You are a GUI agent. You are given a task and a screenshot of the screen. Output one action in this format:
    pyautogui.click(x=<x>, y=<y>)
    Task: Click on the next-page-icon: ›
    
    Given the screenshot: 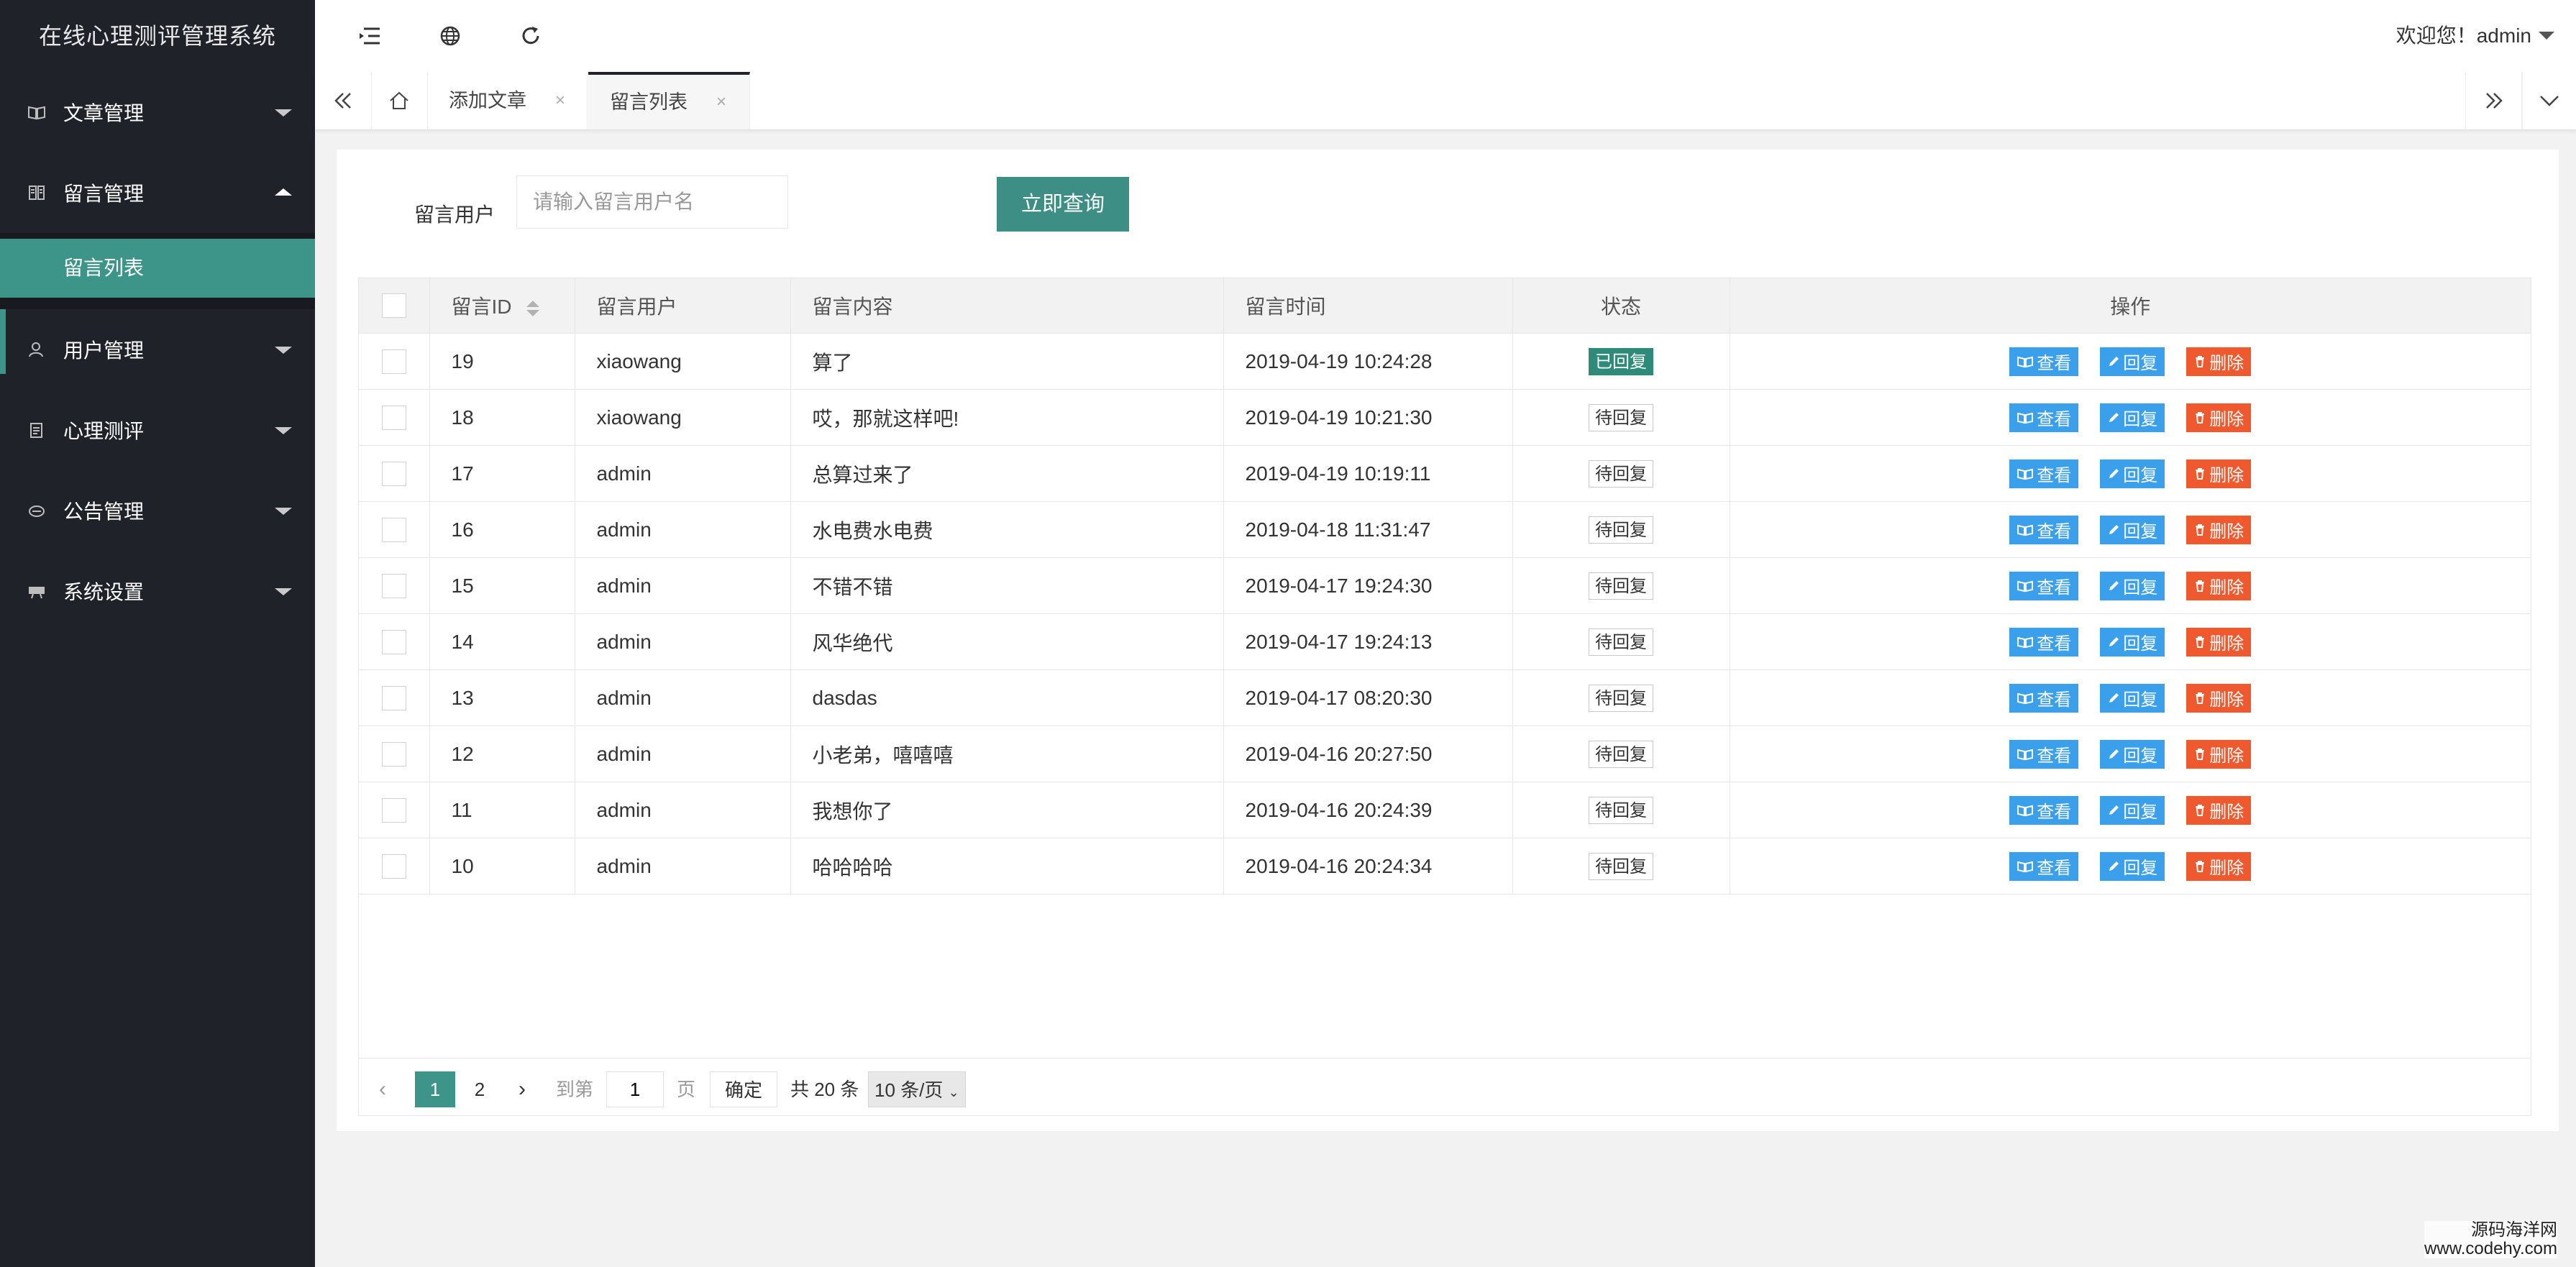 What is the action you would take?
    pyautogui.click(x=522, y=1089)
    